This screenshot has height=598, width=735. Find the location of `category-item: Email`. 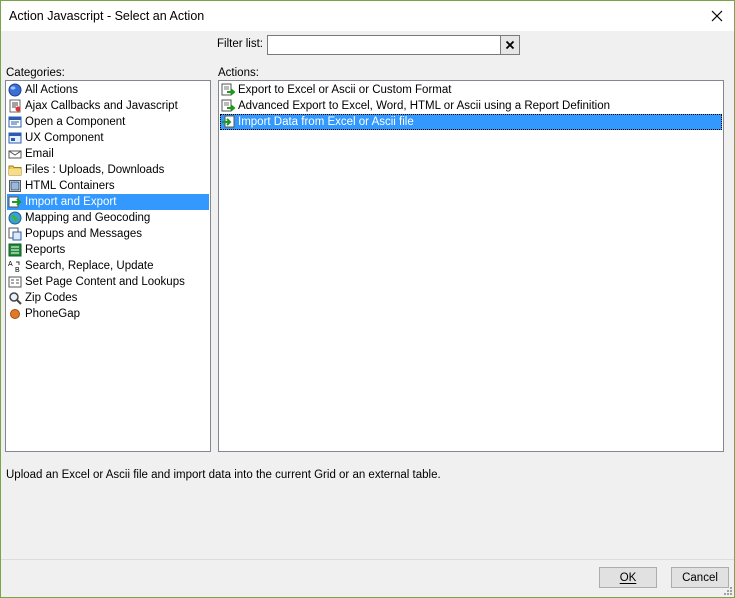

category-item: Email is located at coordinates (108, 154).